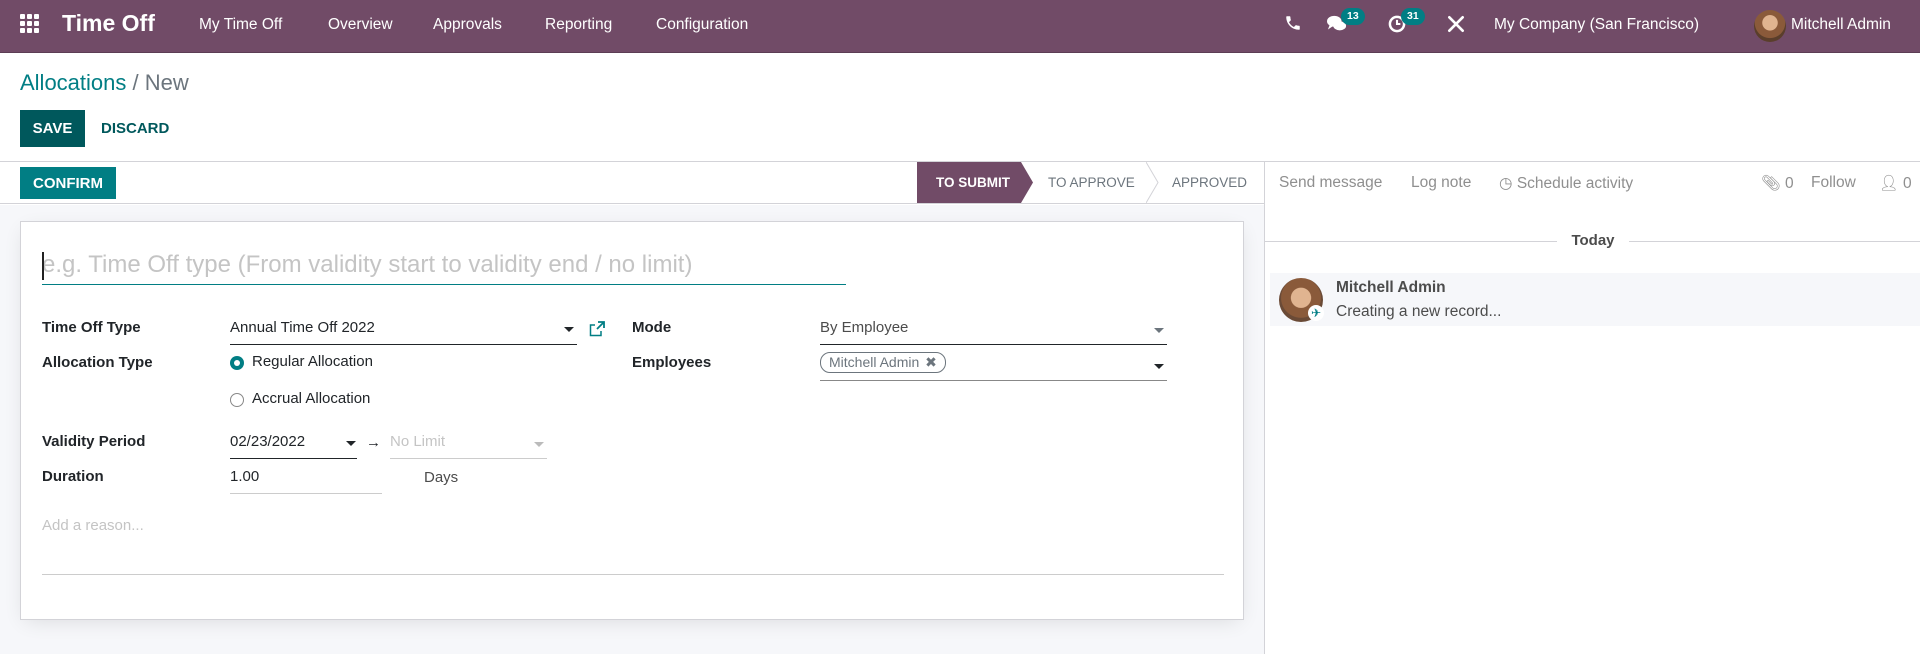 The width and height of the screenshot is (1920, 654). What do you see at coordinates (969, 182) in the screenshot?
I see `stage-to-submit: TO SUBMIT` at bounding box center [969, 182].